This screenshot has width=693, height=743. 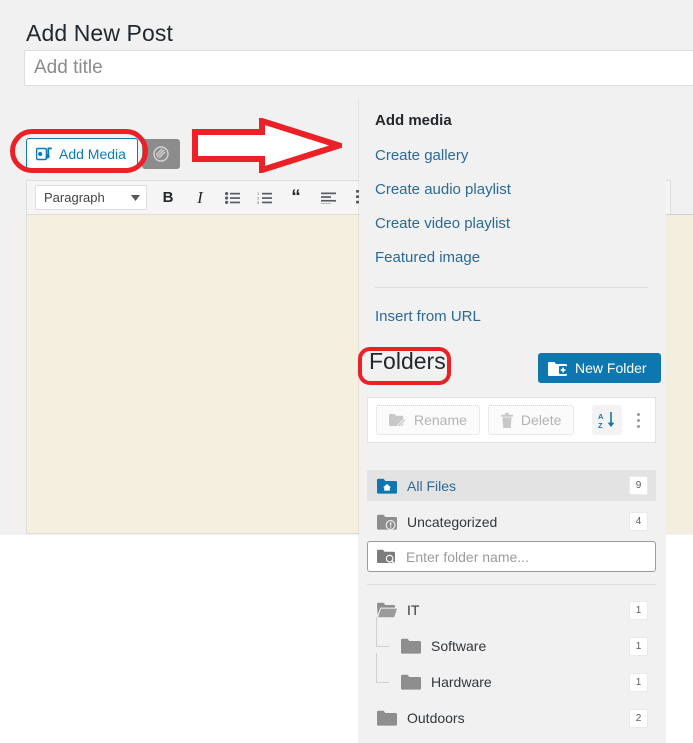 I want to click on folder-tree-item-it: IT 1, so click(x=511, y=610).